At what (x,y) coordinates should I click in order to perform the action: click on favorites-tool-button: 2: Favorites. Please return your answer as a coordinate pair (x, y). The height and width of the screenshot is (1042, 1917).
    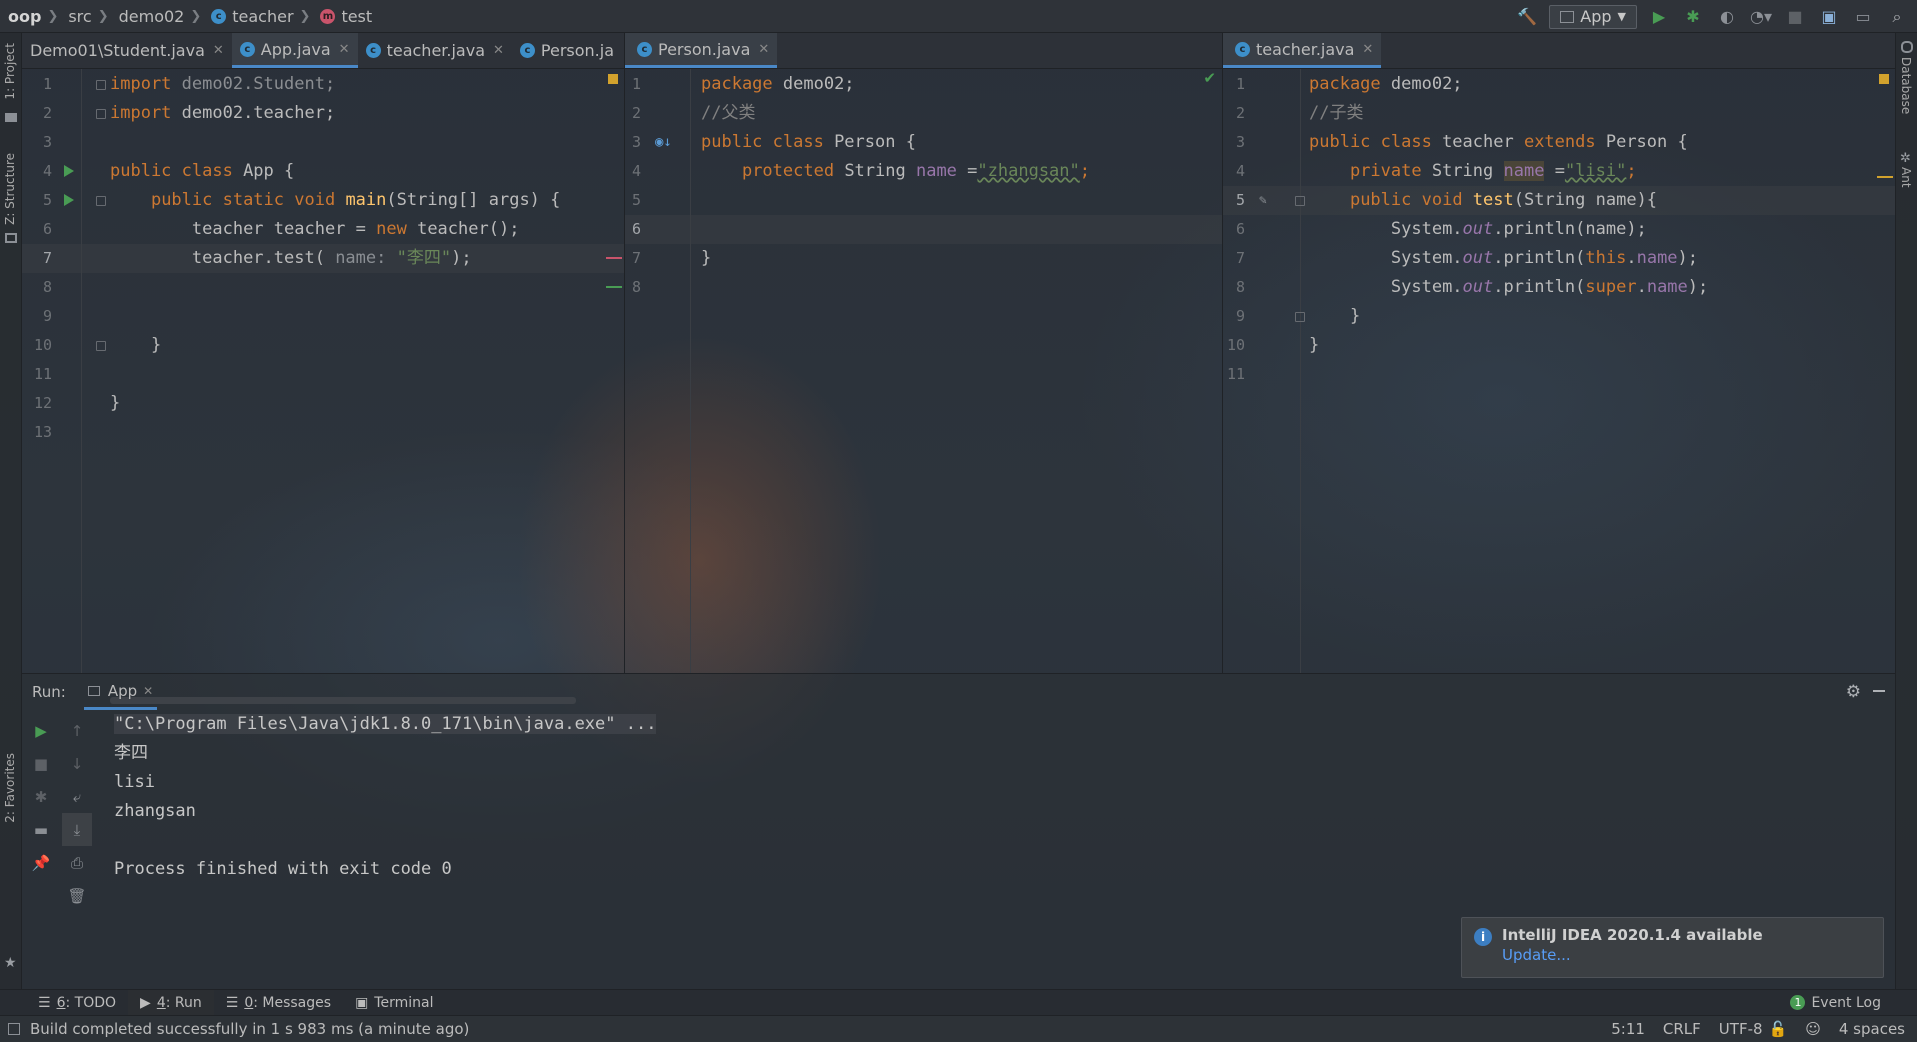
    Looking at the image, I should click on (10, 788).